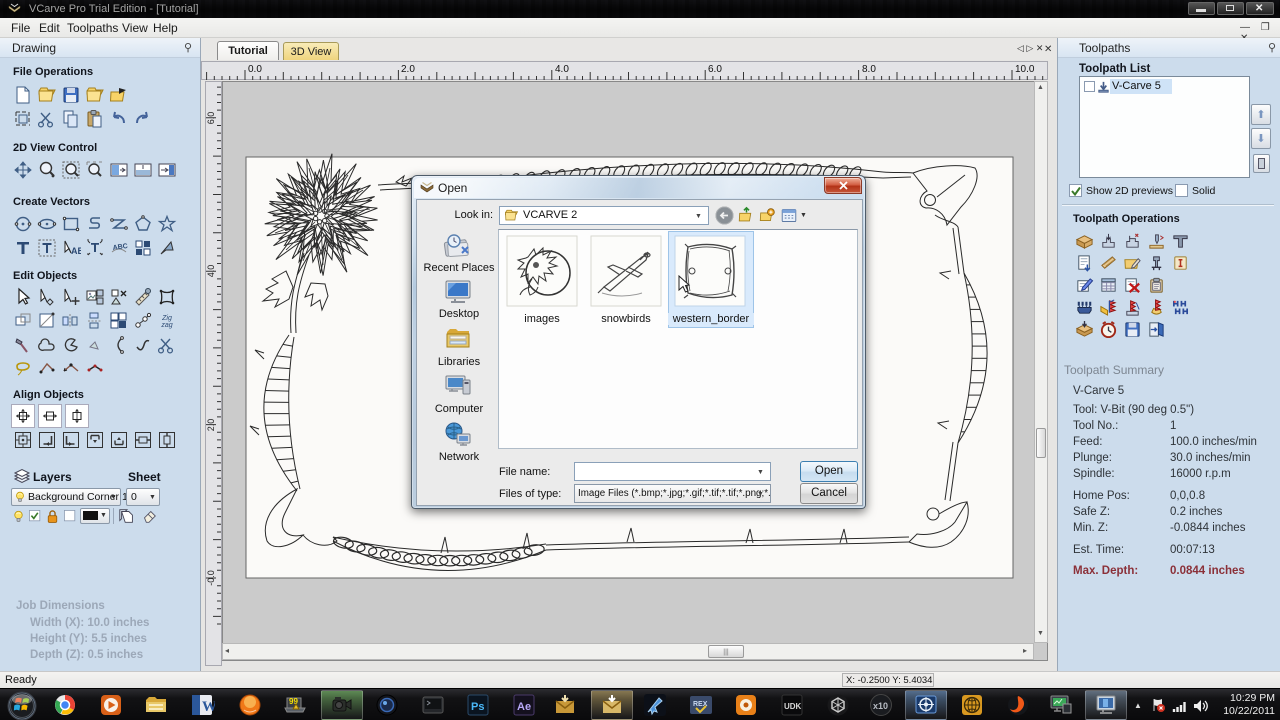  Describe the element at coordinates (1025, 69) in the screenshot. I see `svg-text: 10.0` at that location.